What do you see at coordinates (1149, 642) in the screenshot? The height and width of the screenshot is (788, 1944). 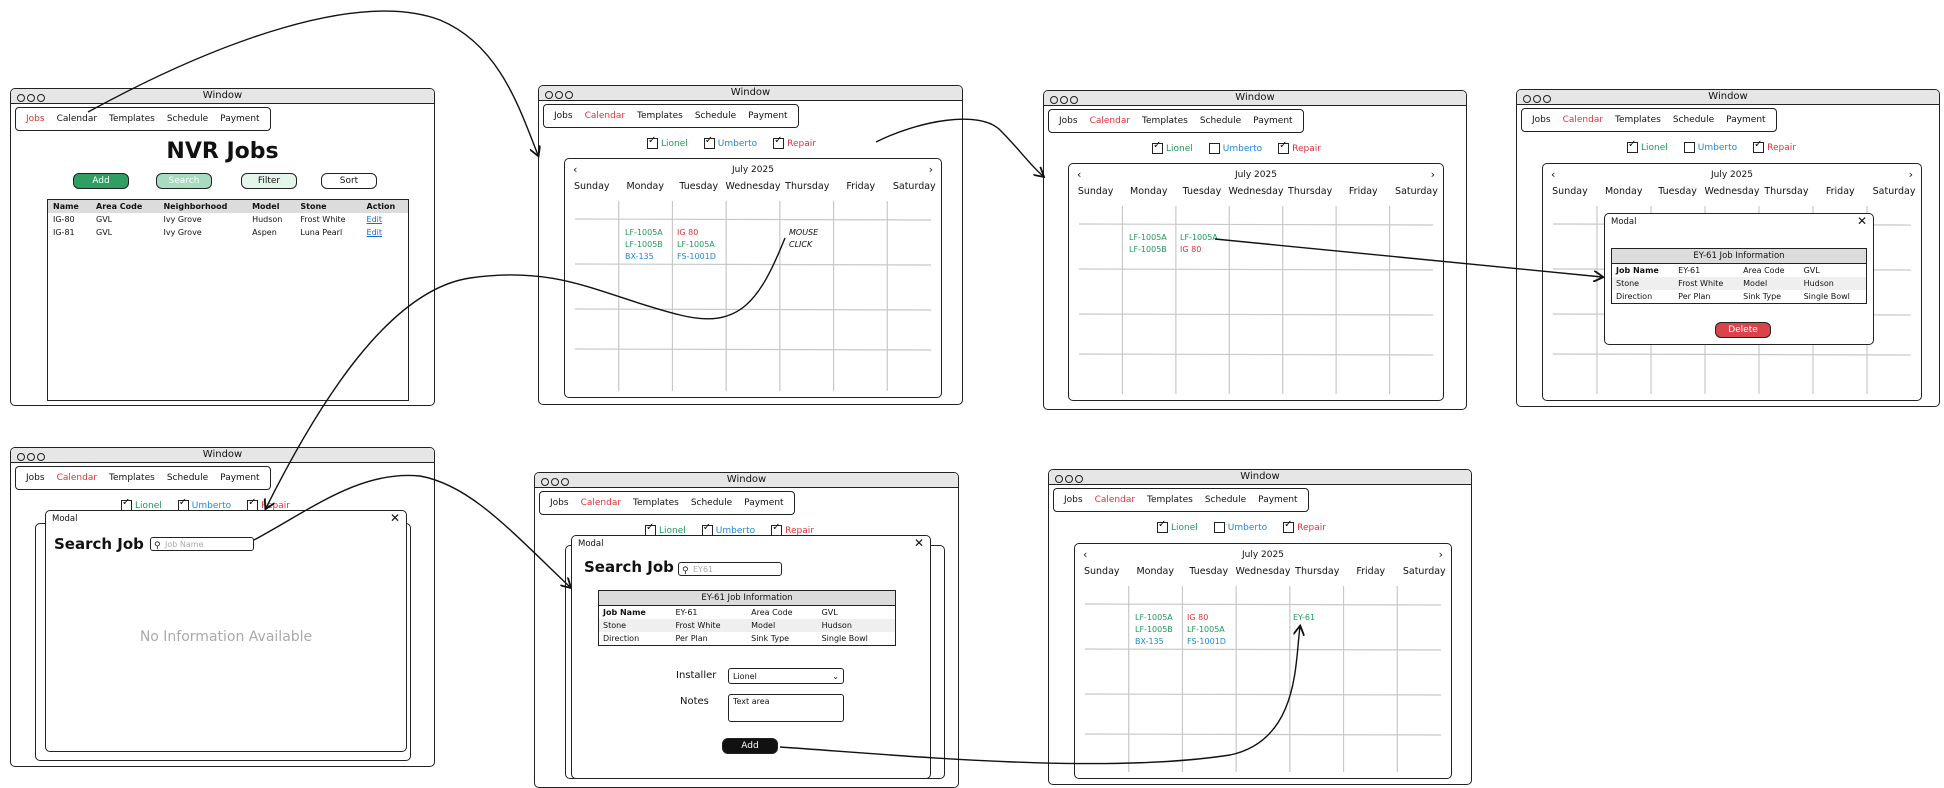 I see `calendar-event: BX-135` at bounding box center [1149, 642].